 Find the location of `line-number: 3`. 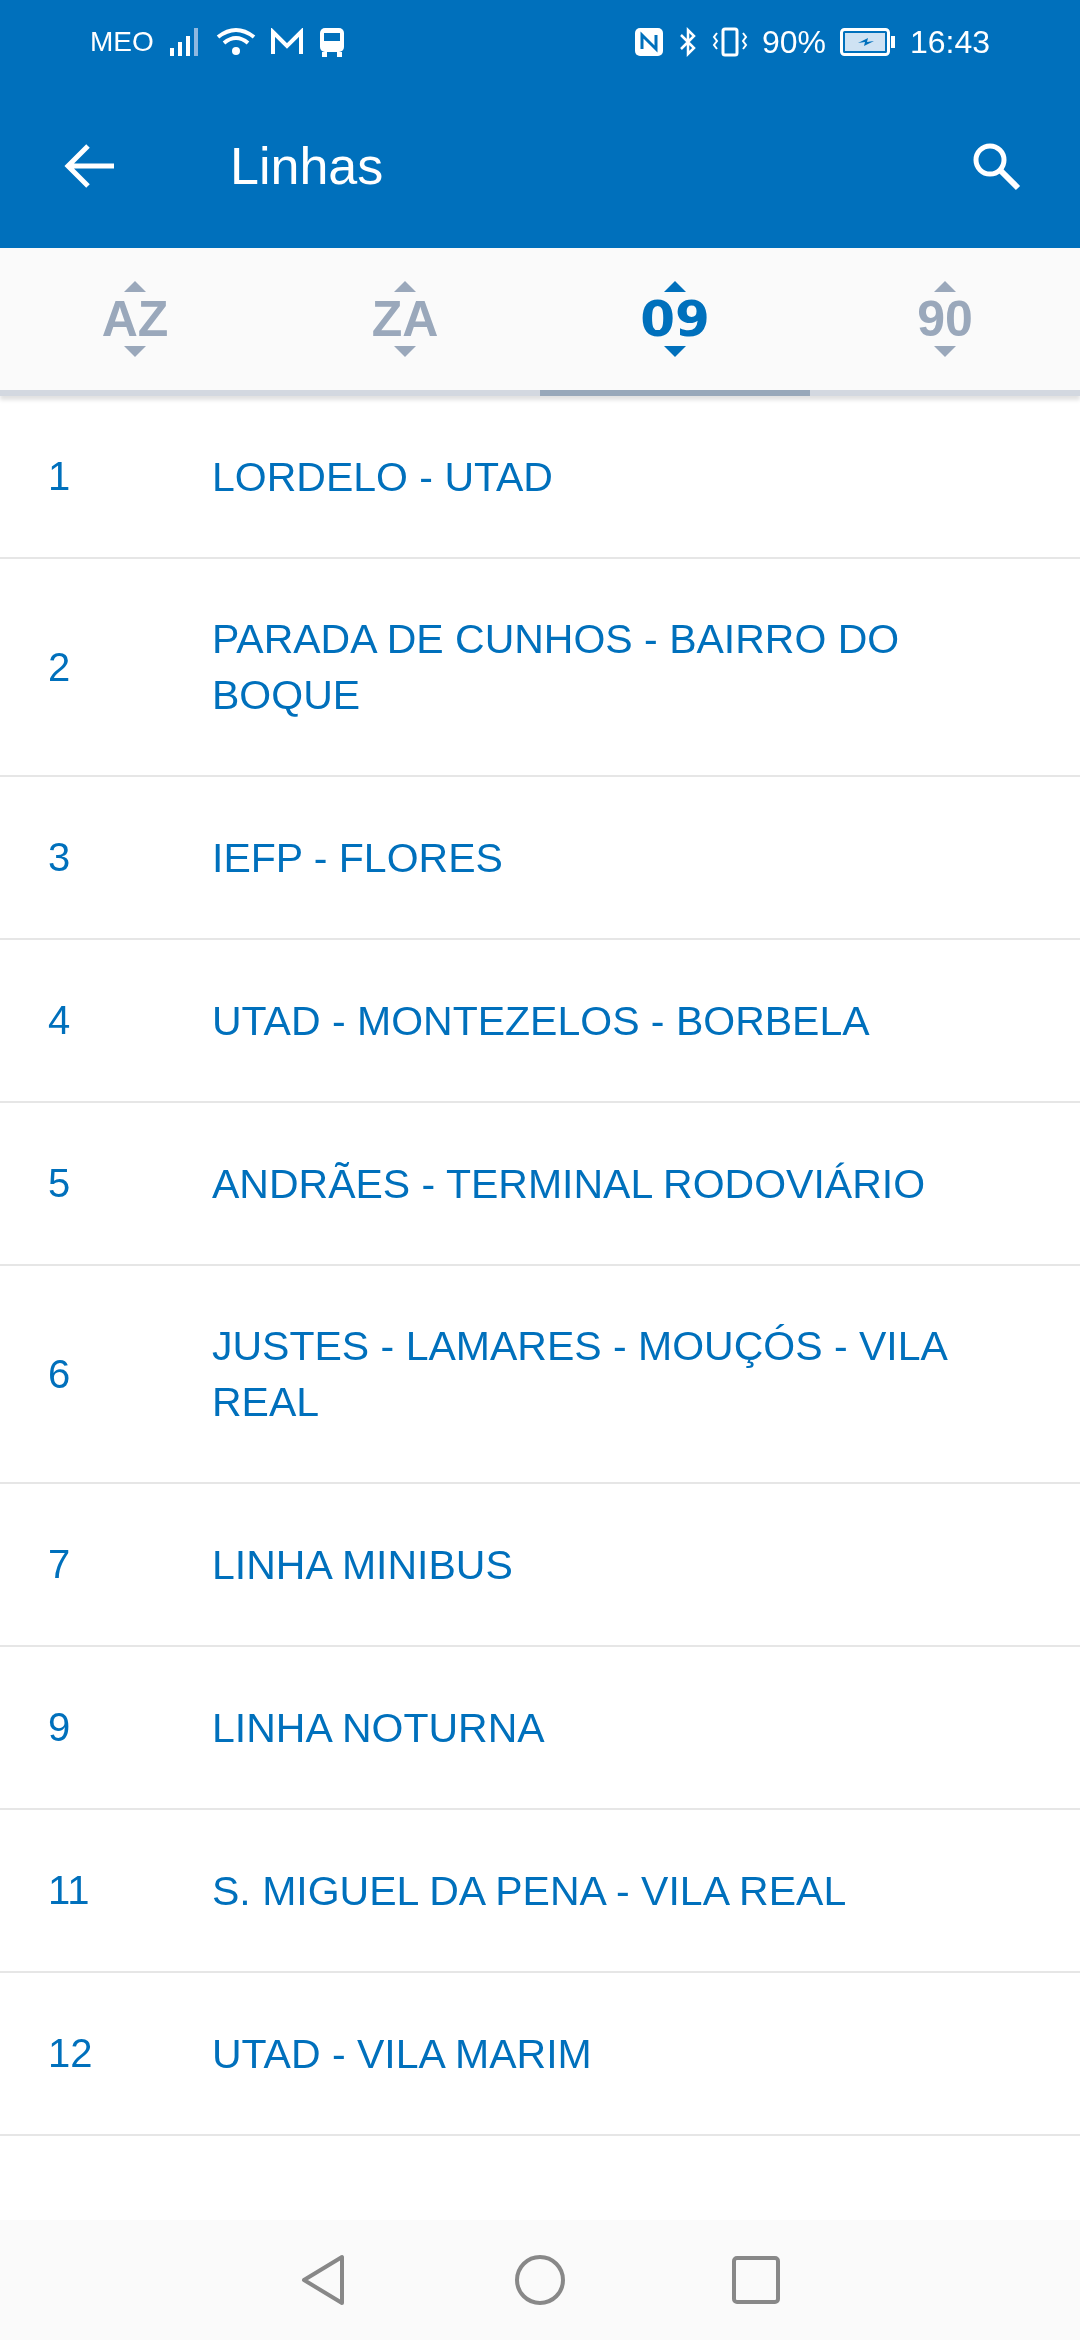

line-number: 3 is located at coordinates (60, 857).